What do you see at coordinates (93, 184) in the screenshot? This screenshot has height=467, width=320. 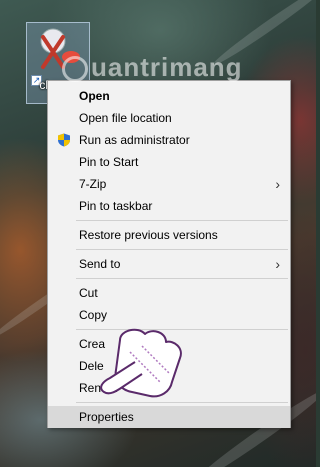 I see `menu-item-label: 7-Zip` at bounding box center [93, 184].